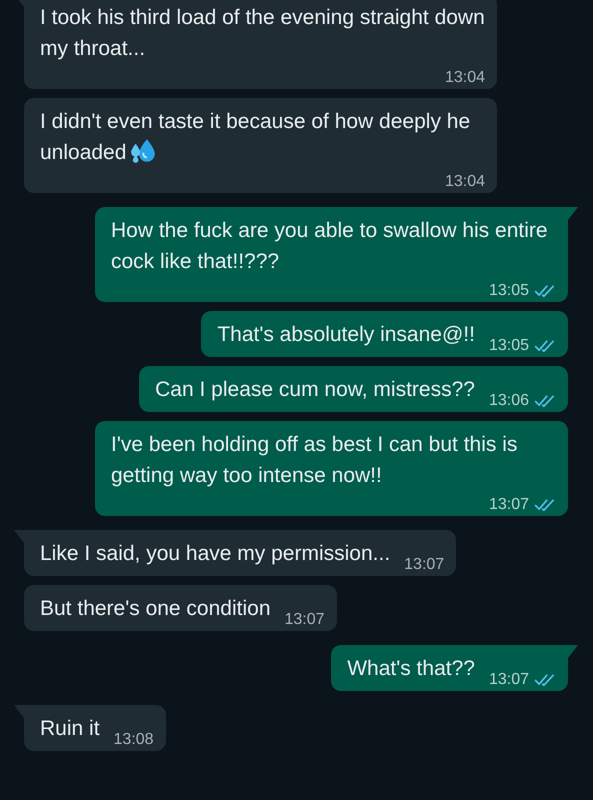 The width and height of the screenshot is (593, 800). Describe the element at coordinates (155, 609) in the screenshot. I see `message-text: But there's one condition` at that location.